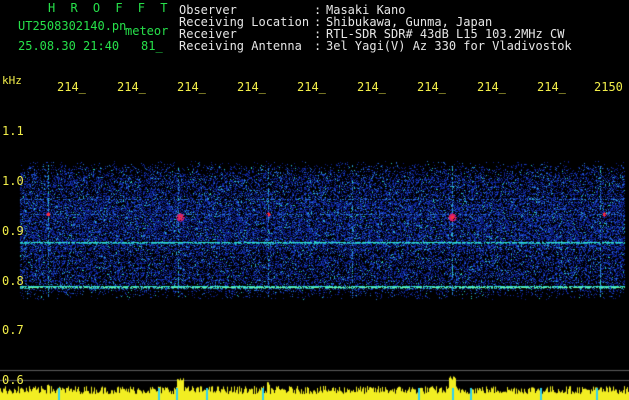  Describe the element at coordinates (13, 181) in the screenshot. I see `y-tick-label: 1.0` at that location.